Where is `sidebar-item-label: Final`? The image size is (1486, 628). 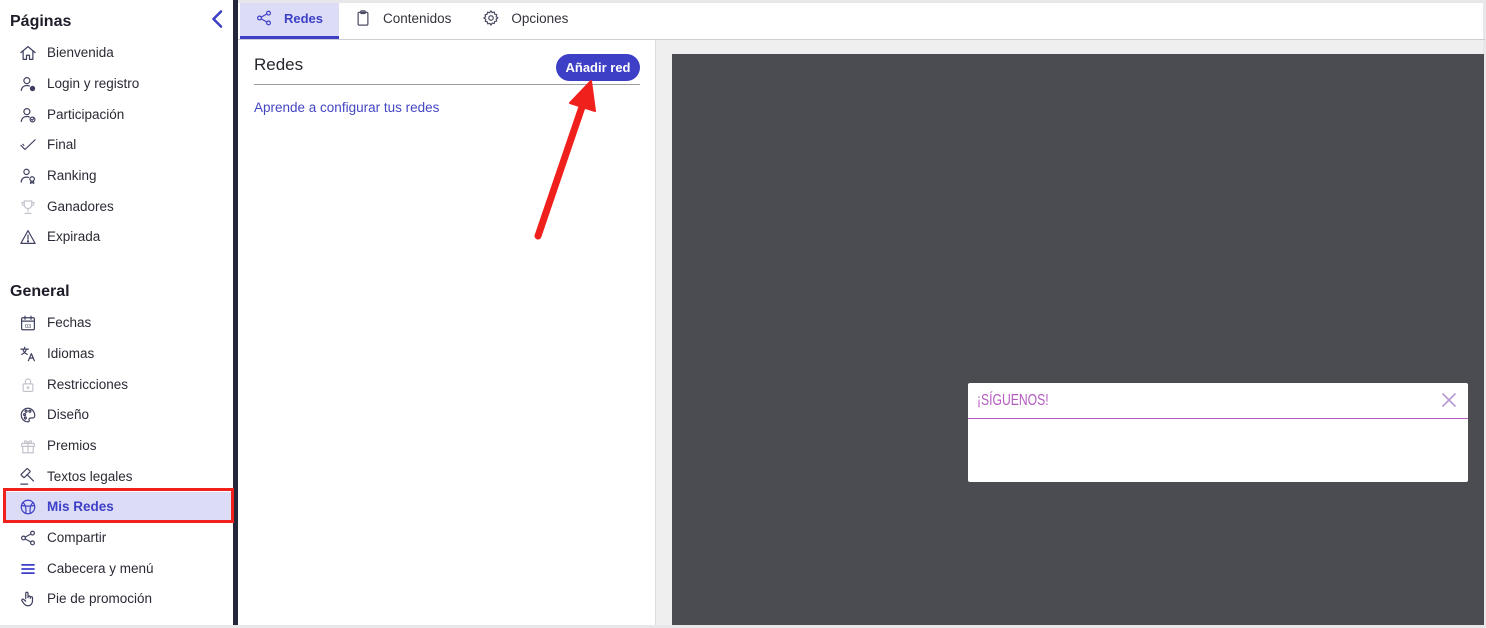 sidebar-item-label: Final is located at coordinates (62, 145).